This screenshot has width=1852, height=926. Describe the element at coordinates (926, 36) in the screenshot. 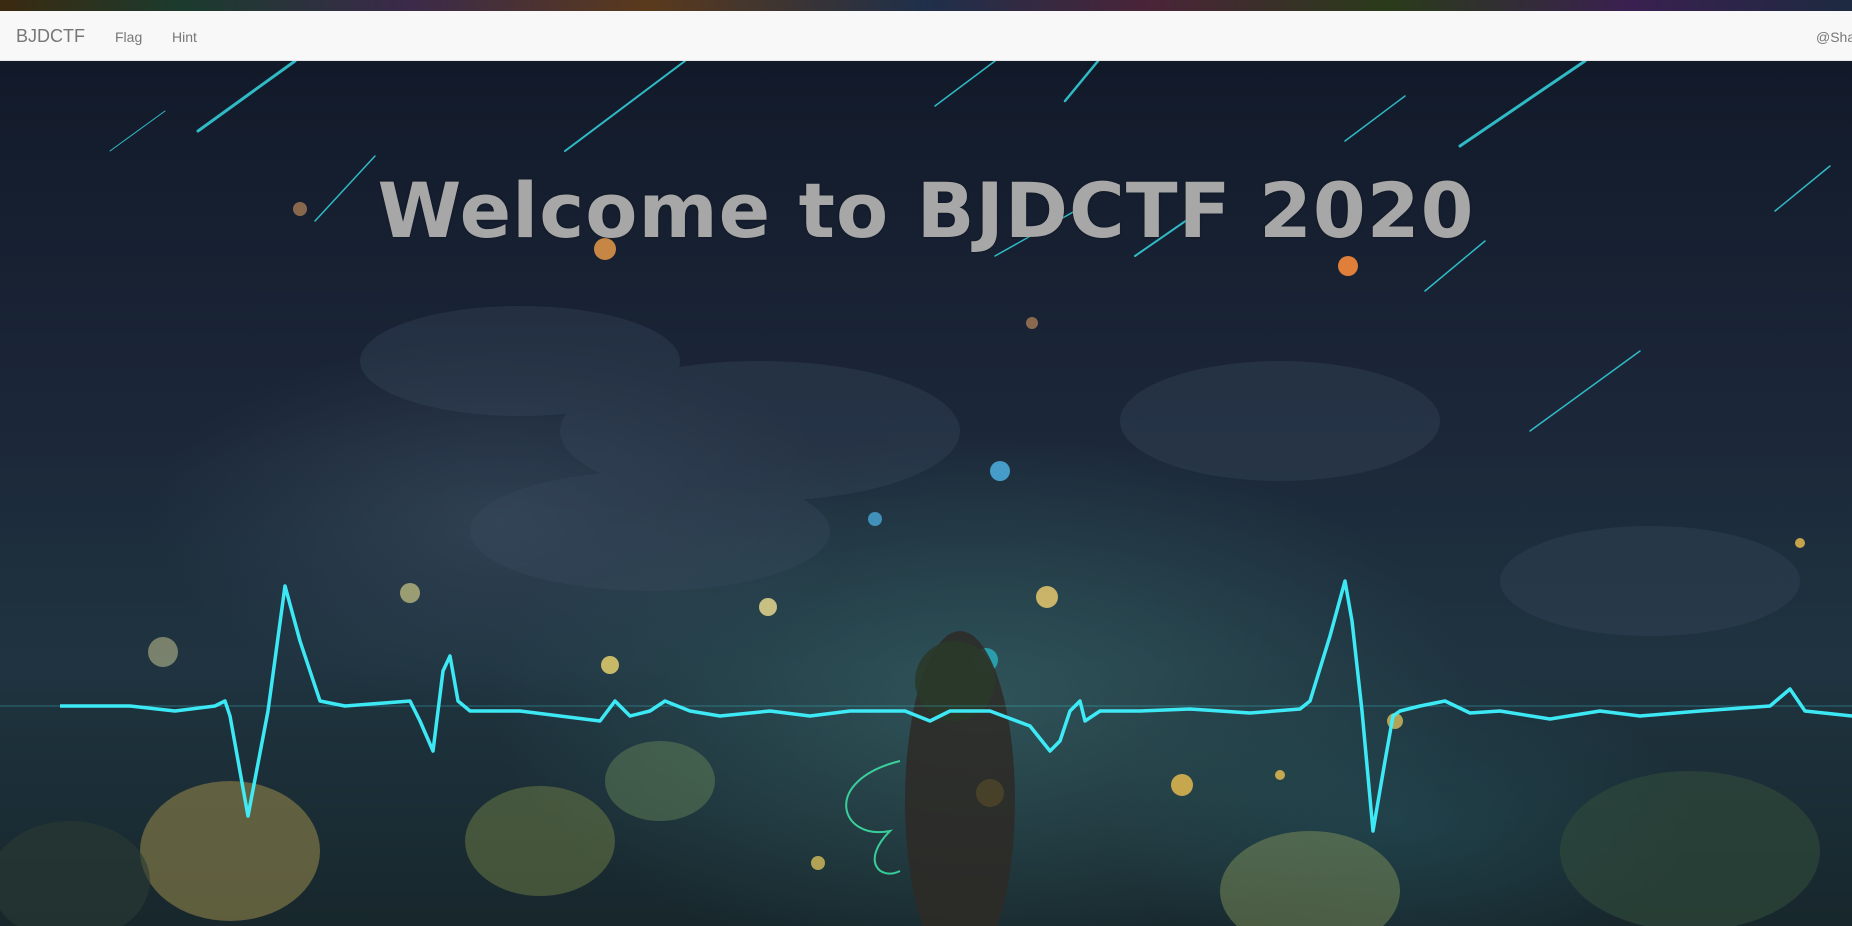

I see `navbar: BJDCTF Flag Hint @Sha` at that location.